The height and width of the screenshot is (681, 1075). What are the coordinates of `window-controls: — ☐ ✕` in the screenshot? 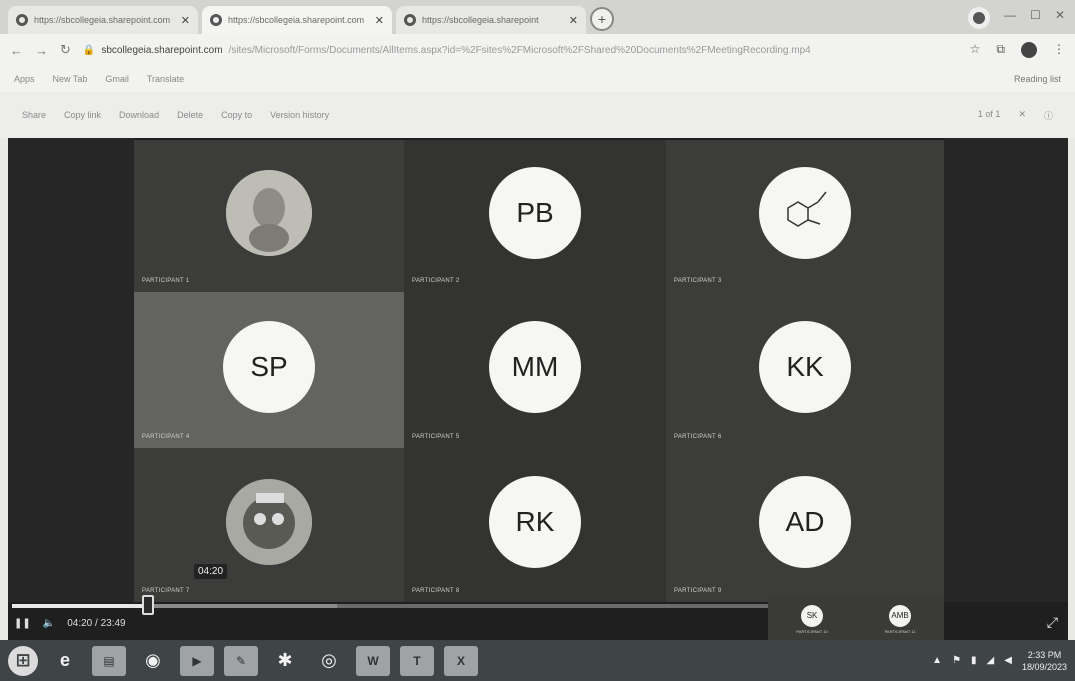 It's located at (1034, 15).